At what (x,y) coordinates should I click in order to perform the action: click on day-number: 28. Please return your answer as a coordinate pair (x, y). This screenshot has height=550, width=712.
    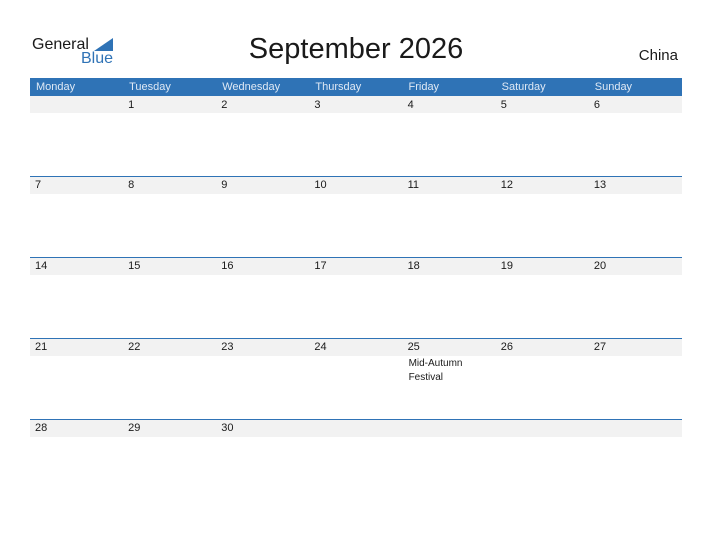
    Looking at the image, I should click on (41, 428).